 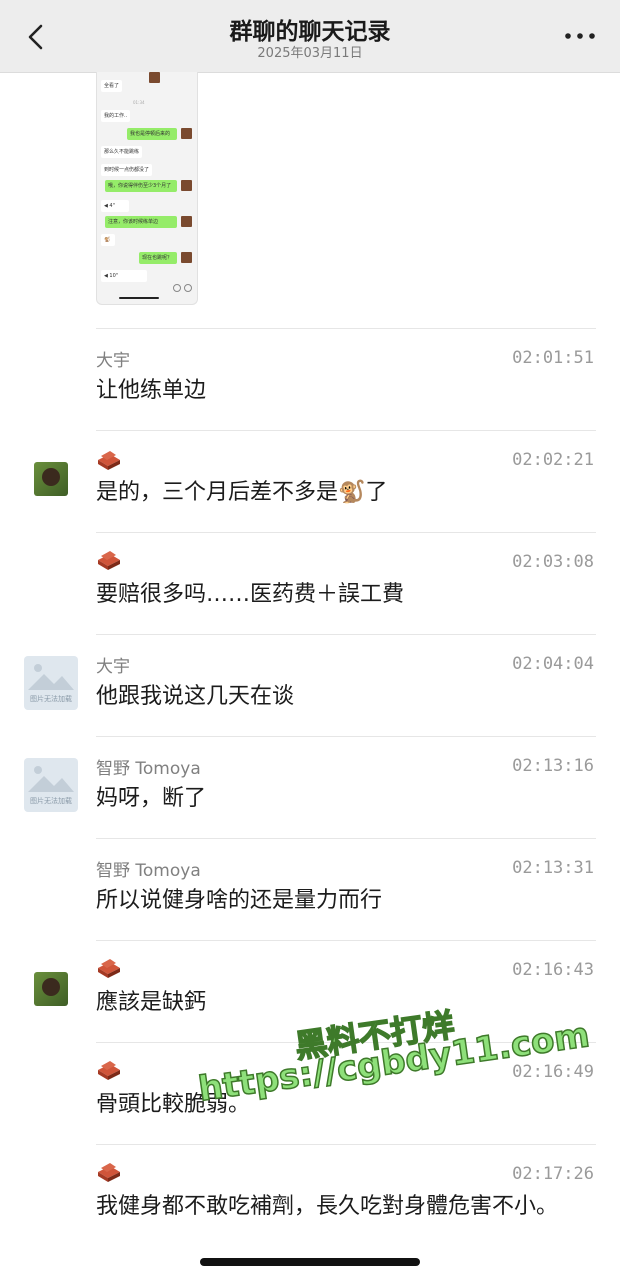 I want to click on message-time: 02:16:49, so click(x=553, y=1072).